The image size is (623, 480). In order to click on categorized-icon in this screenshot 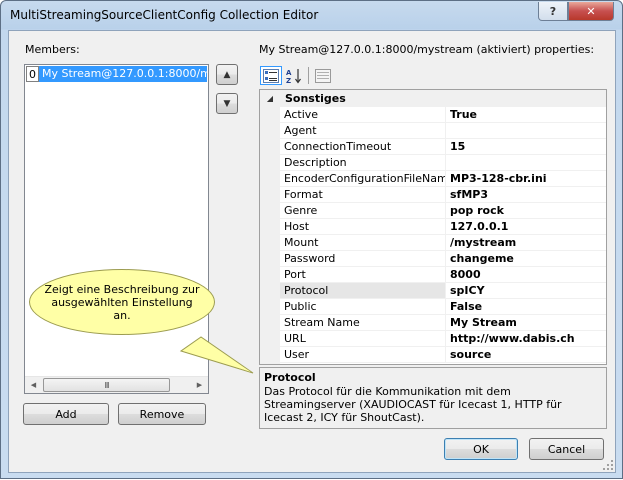, I will do `click(271, 75)`.